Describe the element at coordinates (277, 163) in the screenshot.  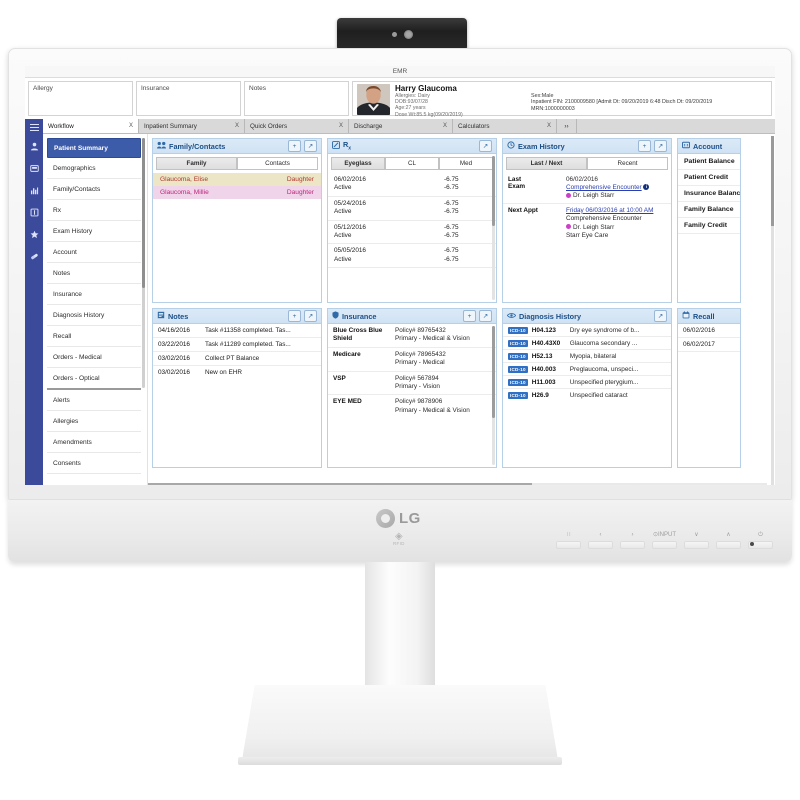
I see `segment-contacts: Contacts` at that location.